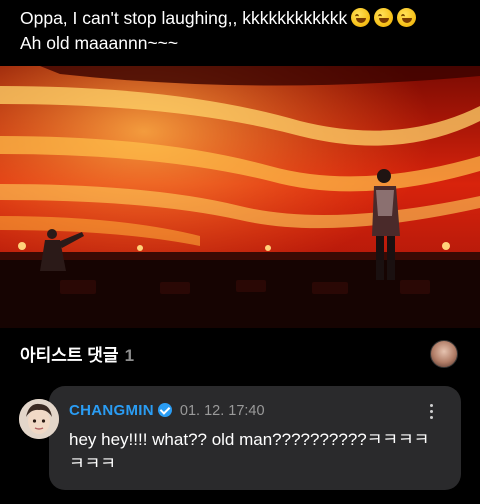  What do you see at coordinates (69, 355) in the screenshot?
I see `artist-comments-title: 아티스트 댓글` at bounding box center [69, 355].